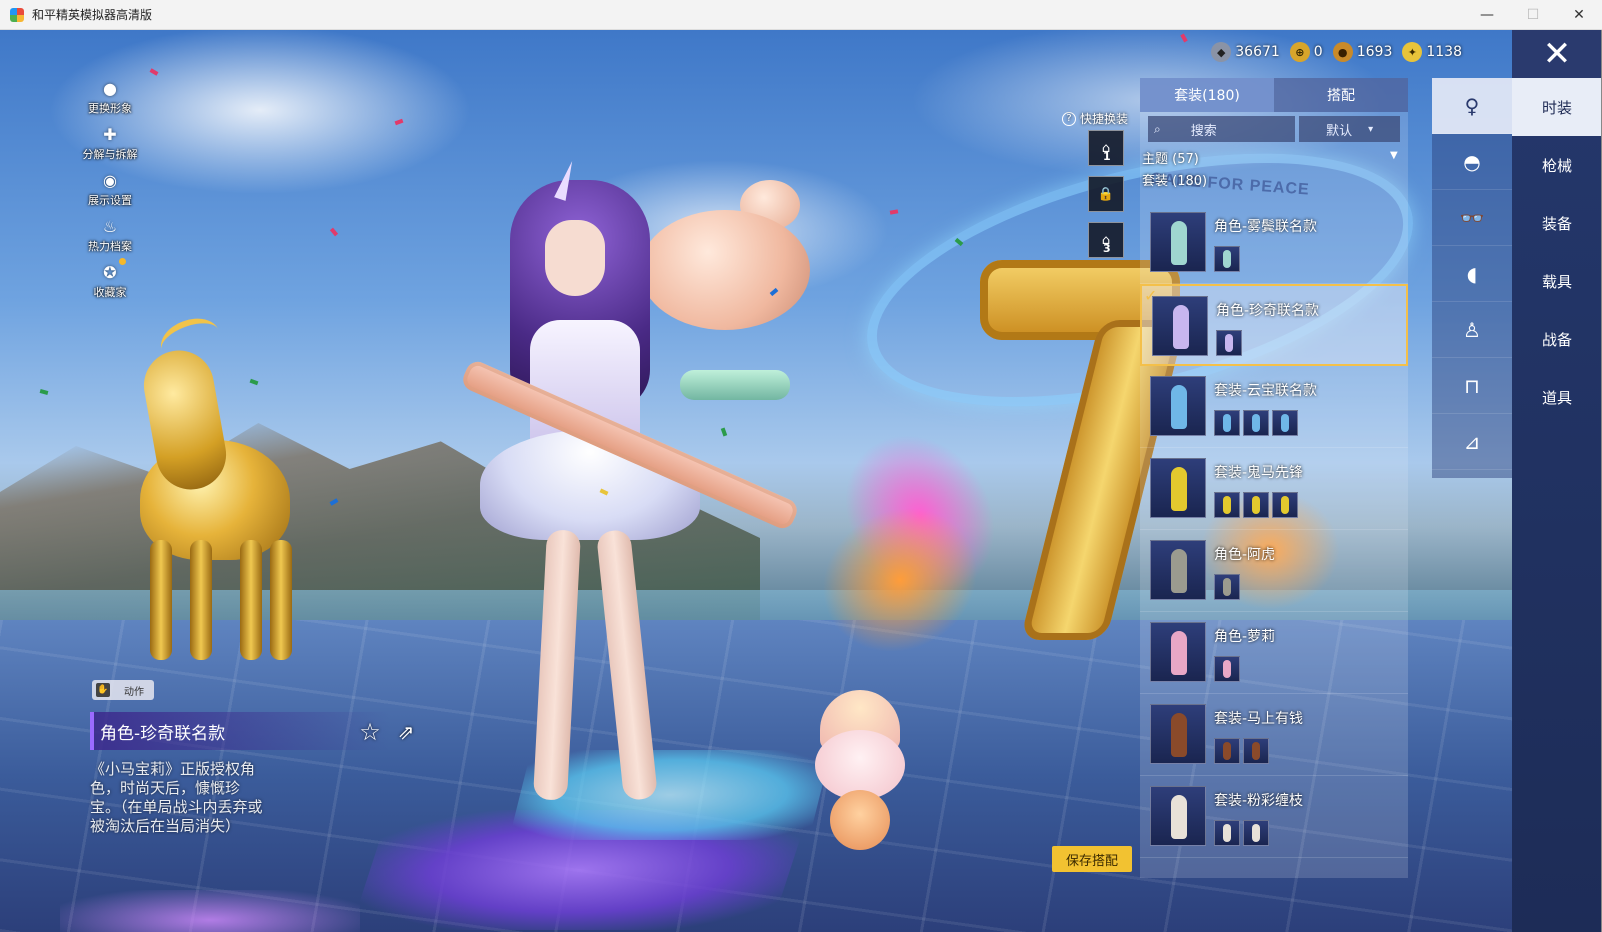 The height and width of the screenshot is (932, 1602). I want to click on pants-icon: ⊓, so click(1472, 386).